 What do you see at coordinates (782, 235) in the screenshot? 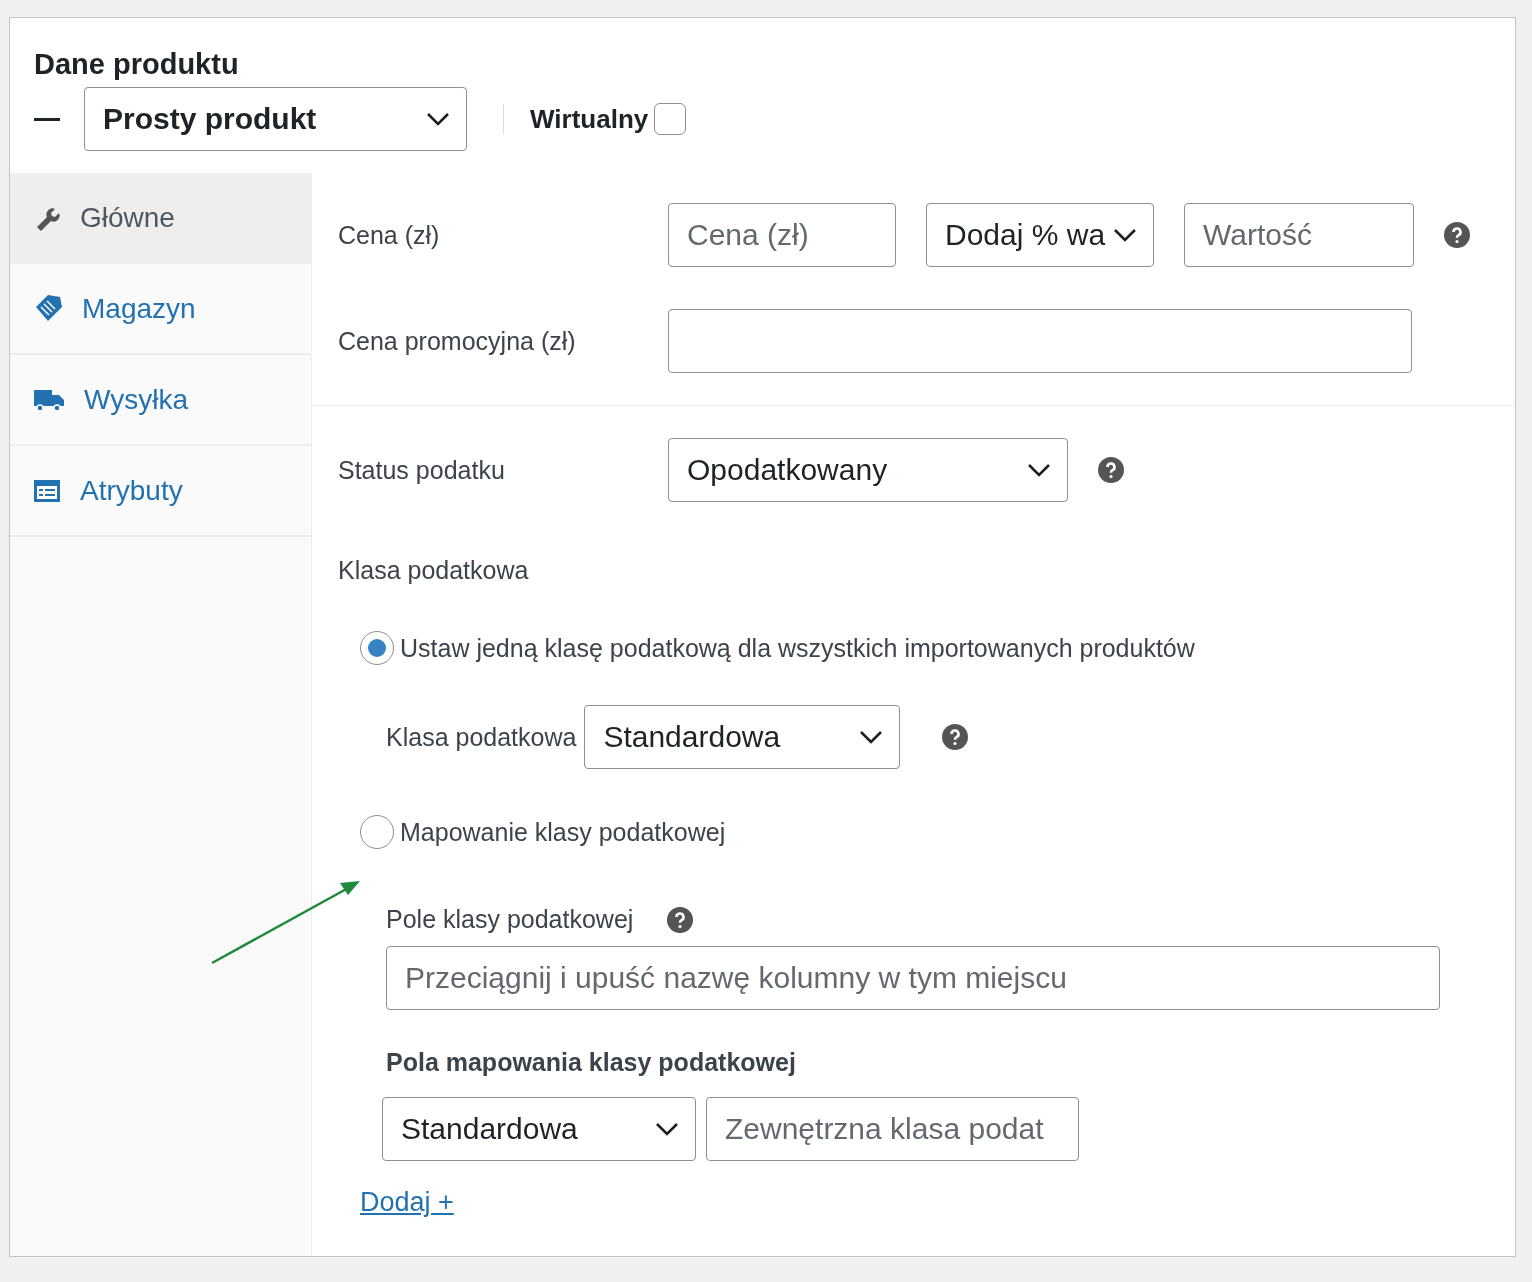
I see `price-field: Cena (zł)` at bounding box center [782, 235].